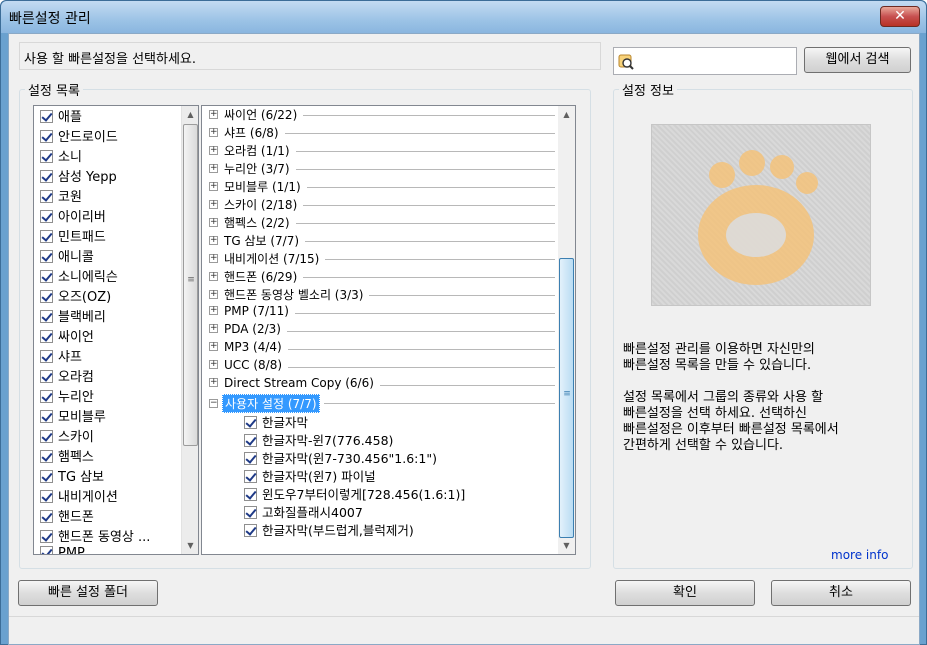  What do you see at coordinates (116, 236) in the screenshot?
I see `group-checklist-item: 민트패드` at bounding box center [116, 236].